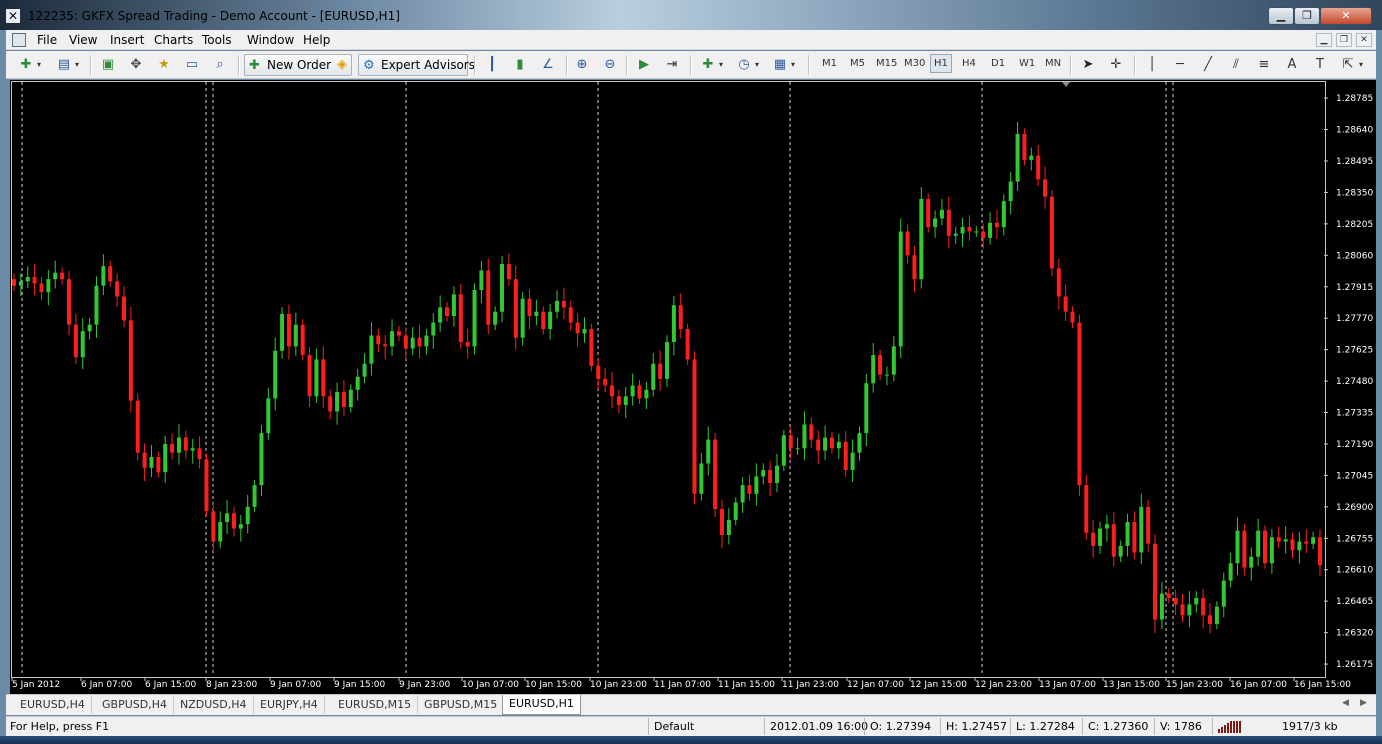  What do you see at coordinates (173, 40) in the screenshot?
I see `menu-charts: Charts` at bounding box center [173, 40].